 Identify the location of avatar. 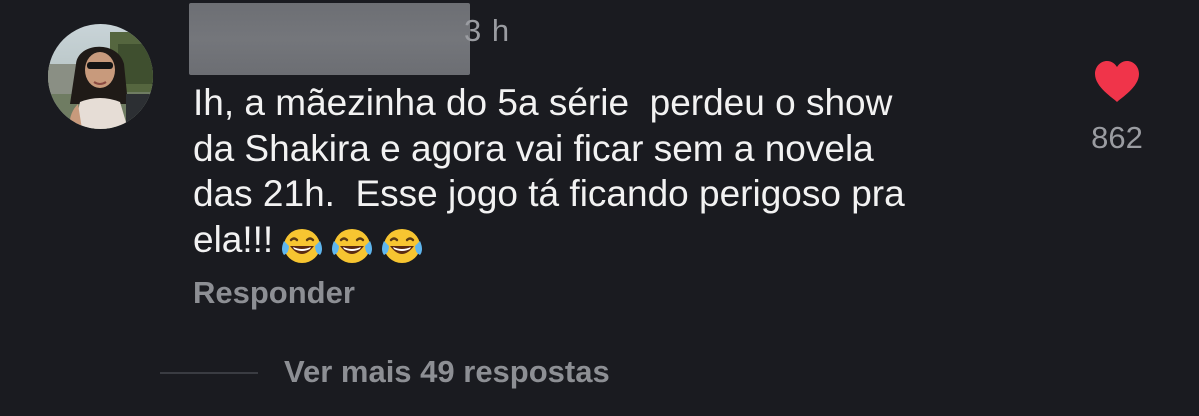
(100, 76).